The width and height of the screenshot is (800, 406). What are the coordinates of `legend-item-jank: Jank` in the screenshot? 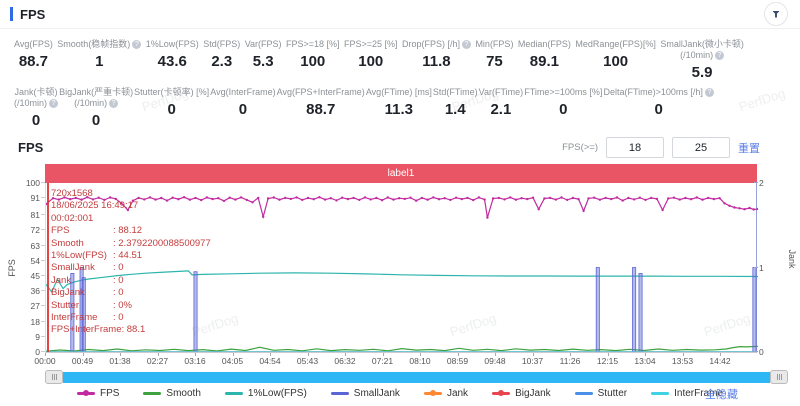 It's located at (446, 393).